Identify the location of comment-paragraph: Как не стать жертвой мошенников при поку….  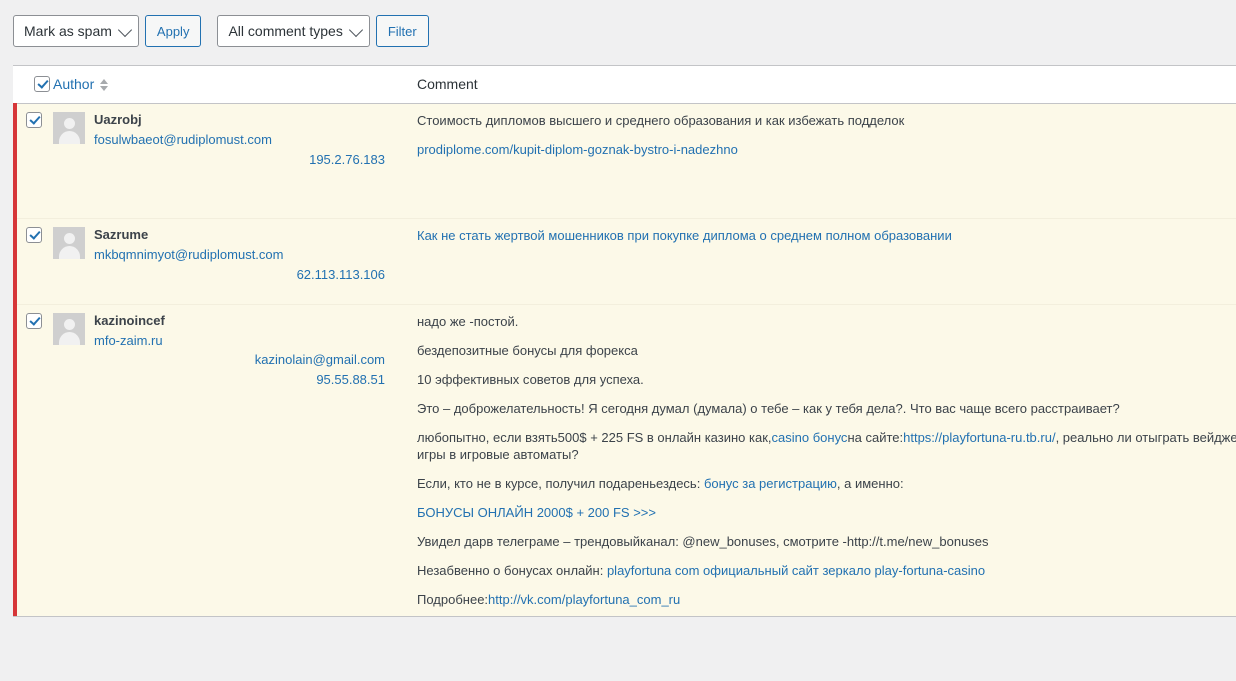
(826, 235).